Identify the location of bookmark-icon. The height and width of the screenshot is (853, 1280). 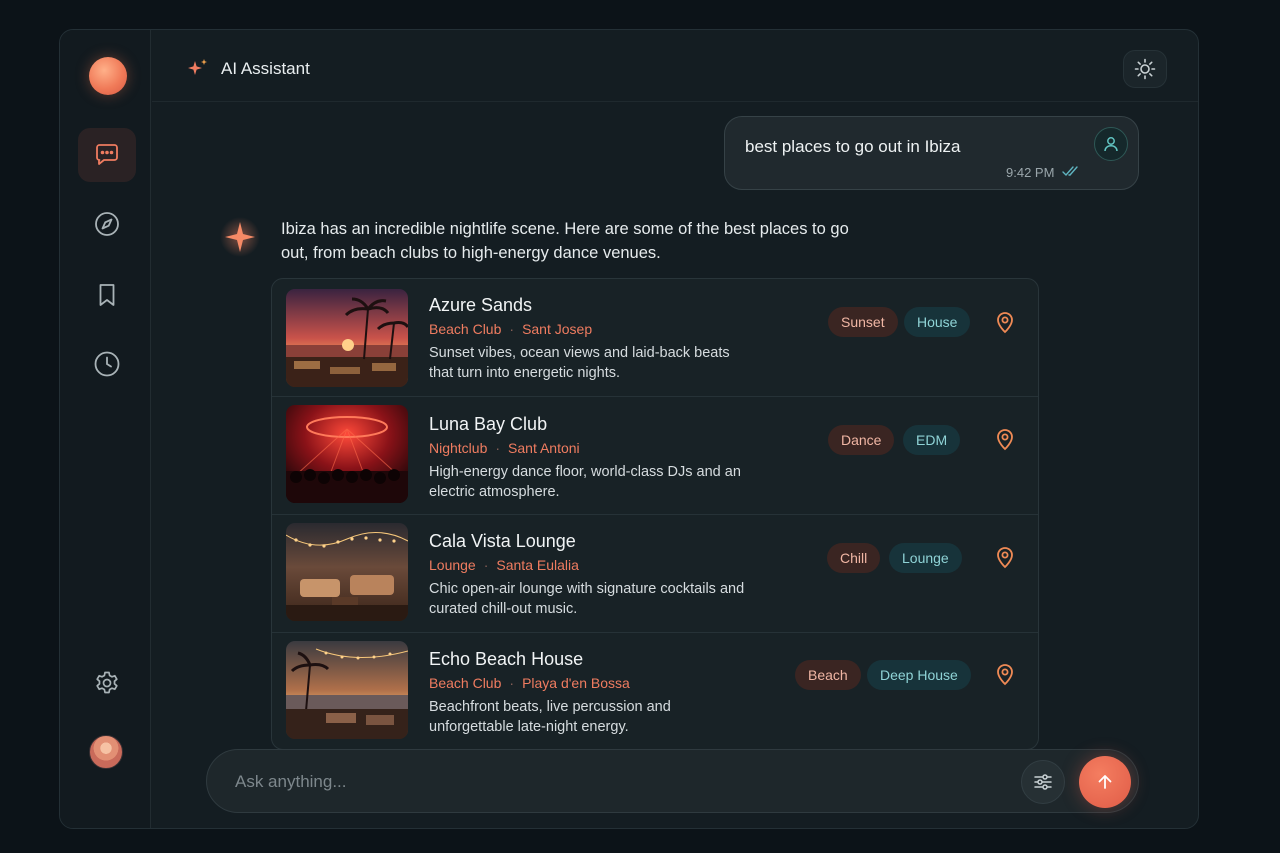
(107, 295).